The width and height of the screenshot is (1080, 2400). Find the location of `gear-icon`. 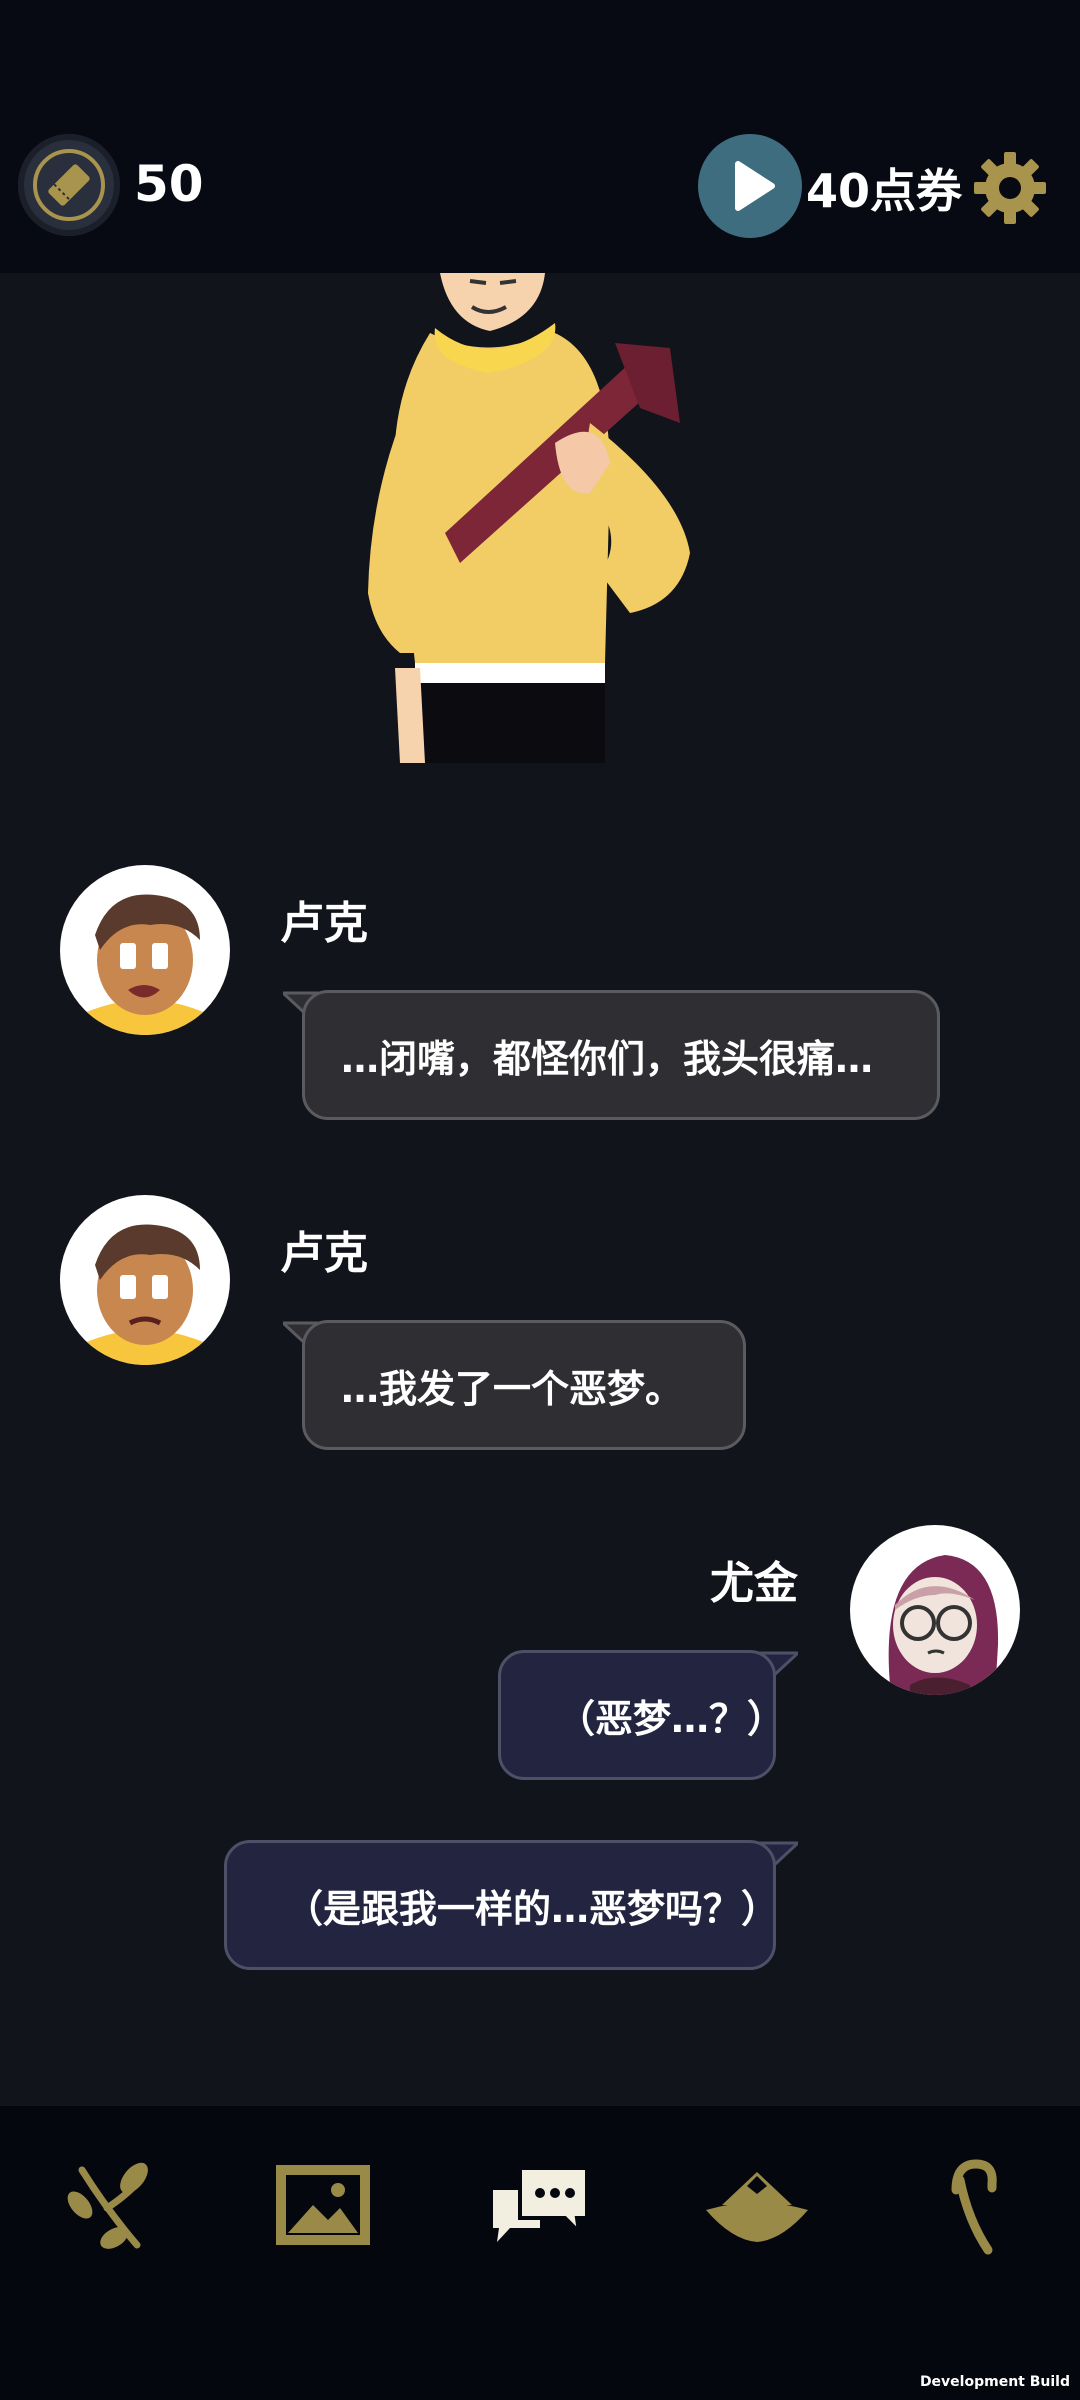

gear-icon is located at coordinates (1010, 188).